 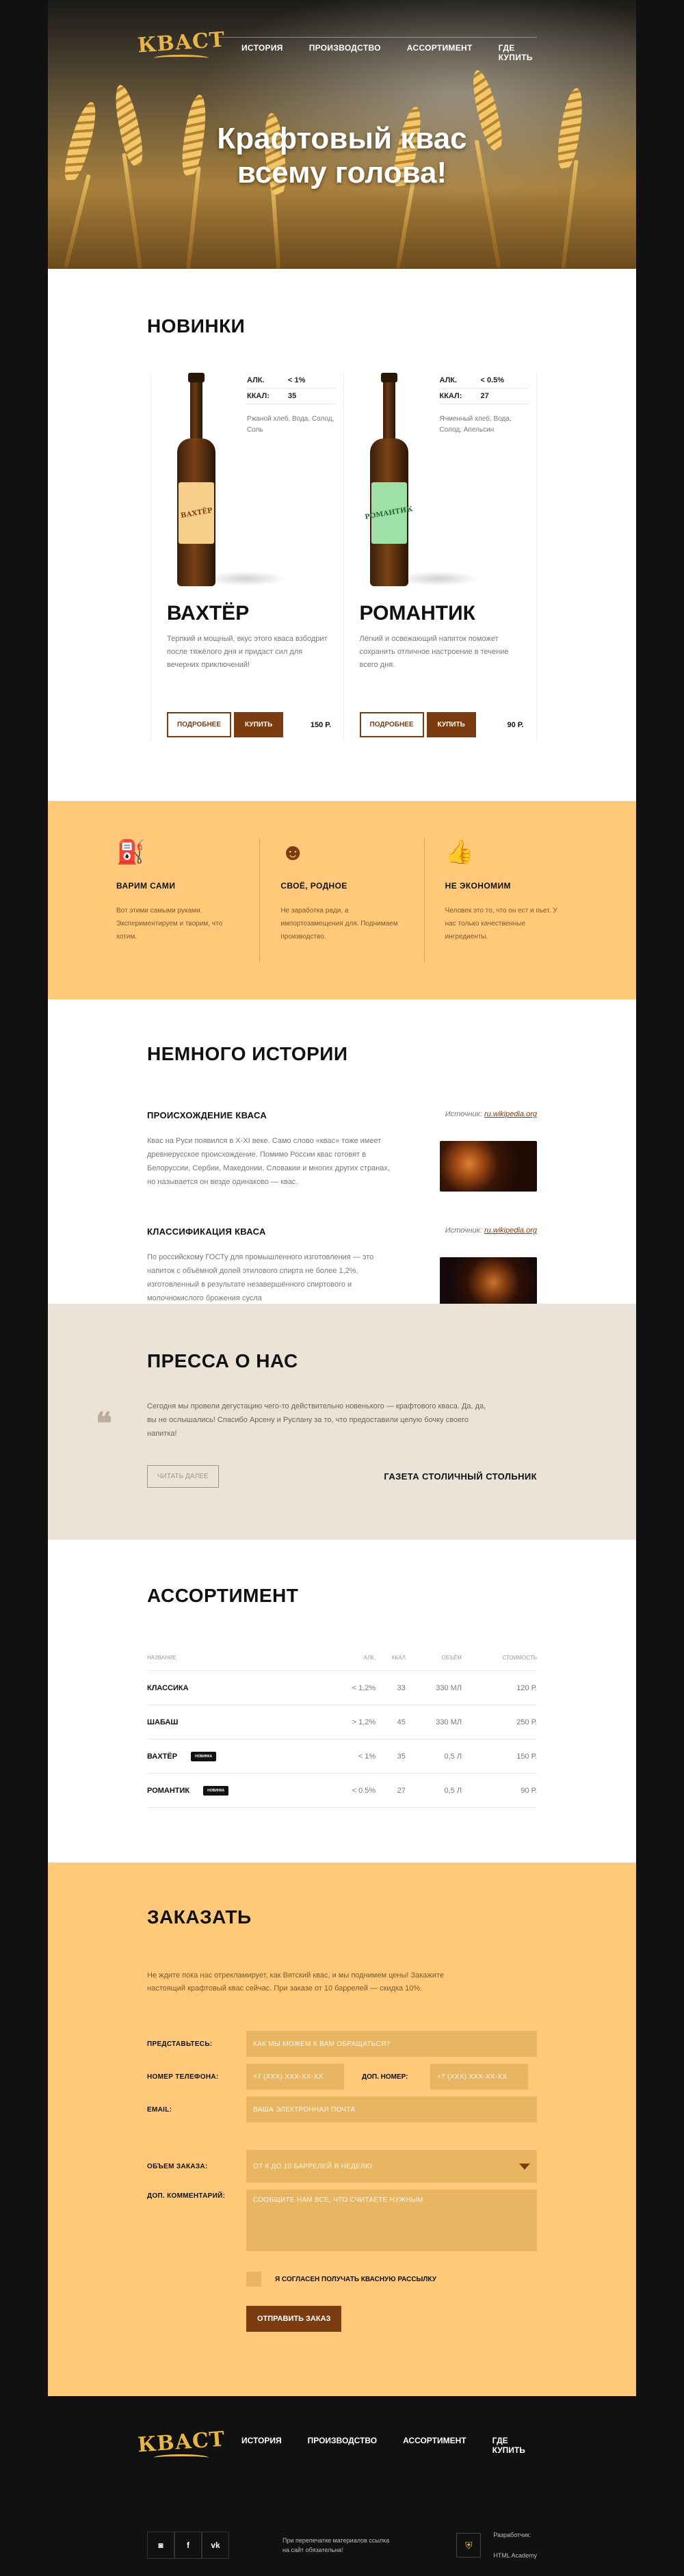 I want to click on bottle-label: ВАХТЁР, so click(x=196, y=513).